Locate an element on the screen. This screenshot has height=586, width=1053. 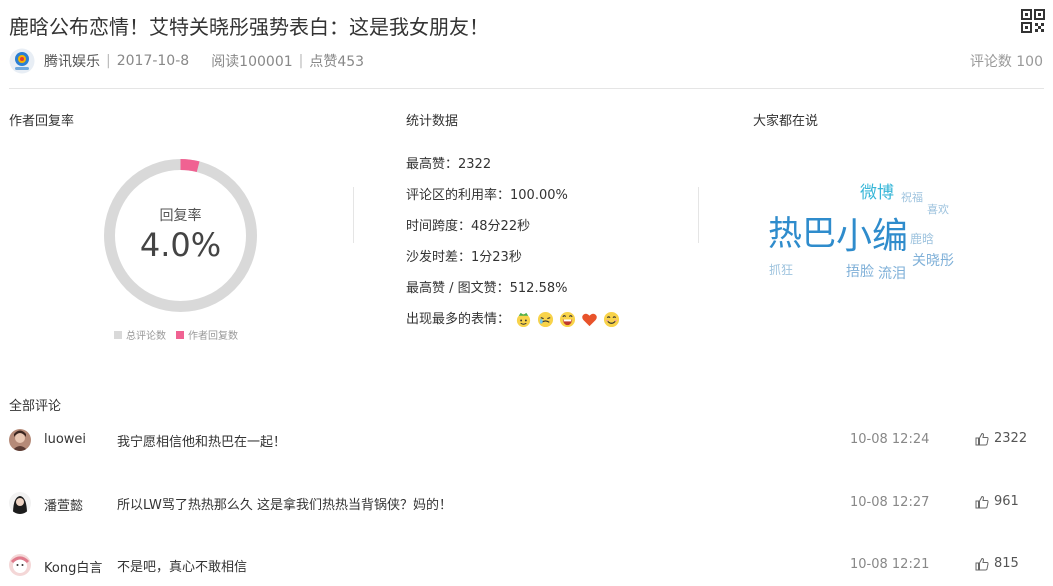
legend-total: 总评论数 is located at coordinates (140, 334).